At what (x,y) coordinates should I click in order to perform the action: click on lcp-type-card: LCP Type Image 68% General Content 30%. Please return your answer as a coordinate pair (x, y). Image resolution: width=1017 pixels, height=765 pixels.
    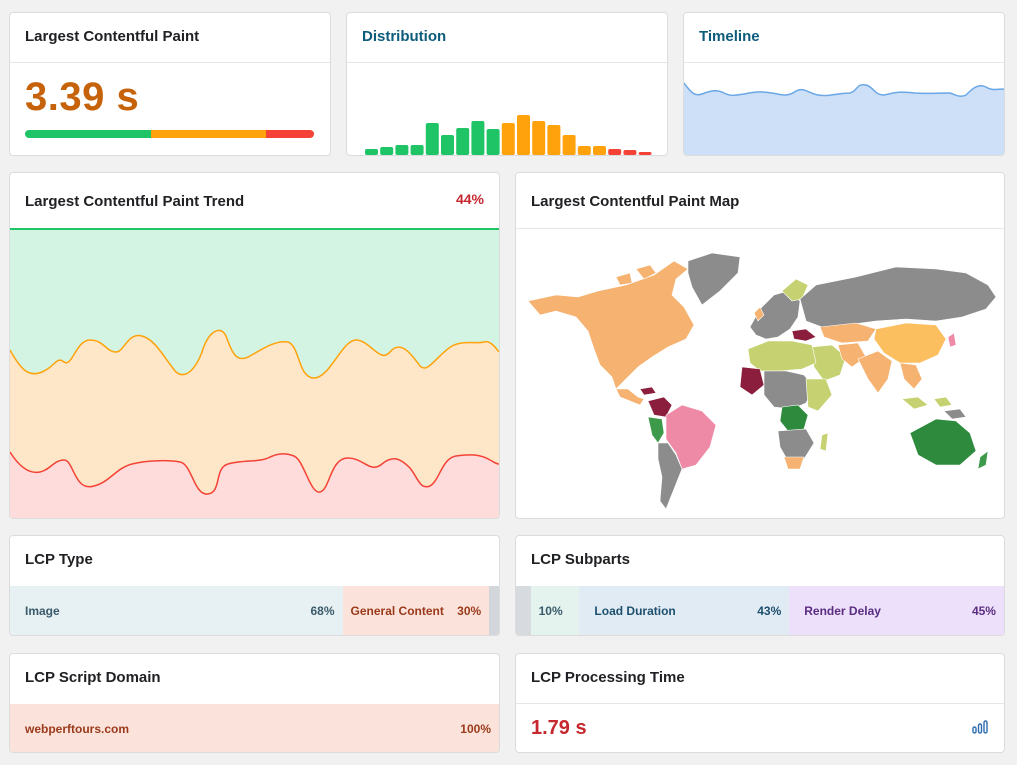
    Looking at the image, I should click on (254, 585).